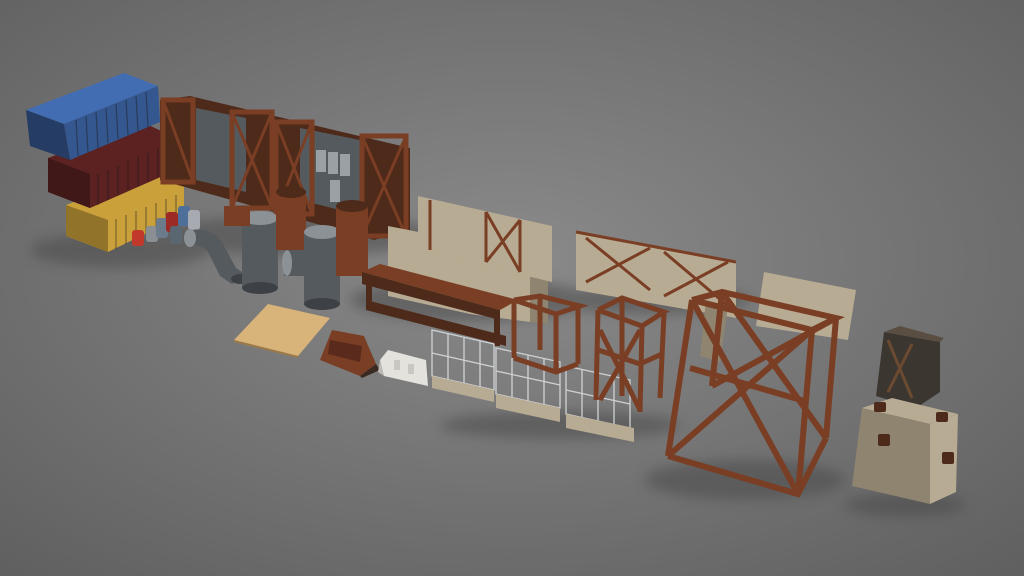  What do you see at coordinates (905, 451) in the screenshot?
I see `concrete-block` at bounding box center [905, 451].